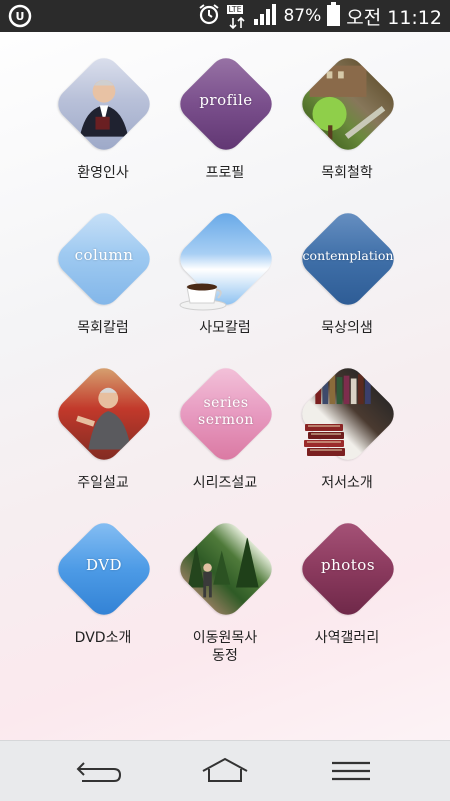 Image resolution: width=450 pixels, height=801 pixels. I want to click on book-stack-icon, so click(324, 440).